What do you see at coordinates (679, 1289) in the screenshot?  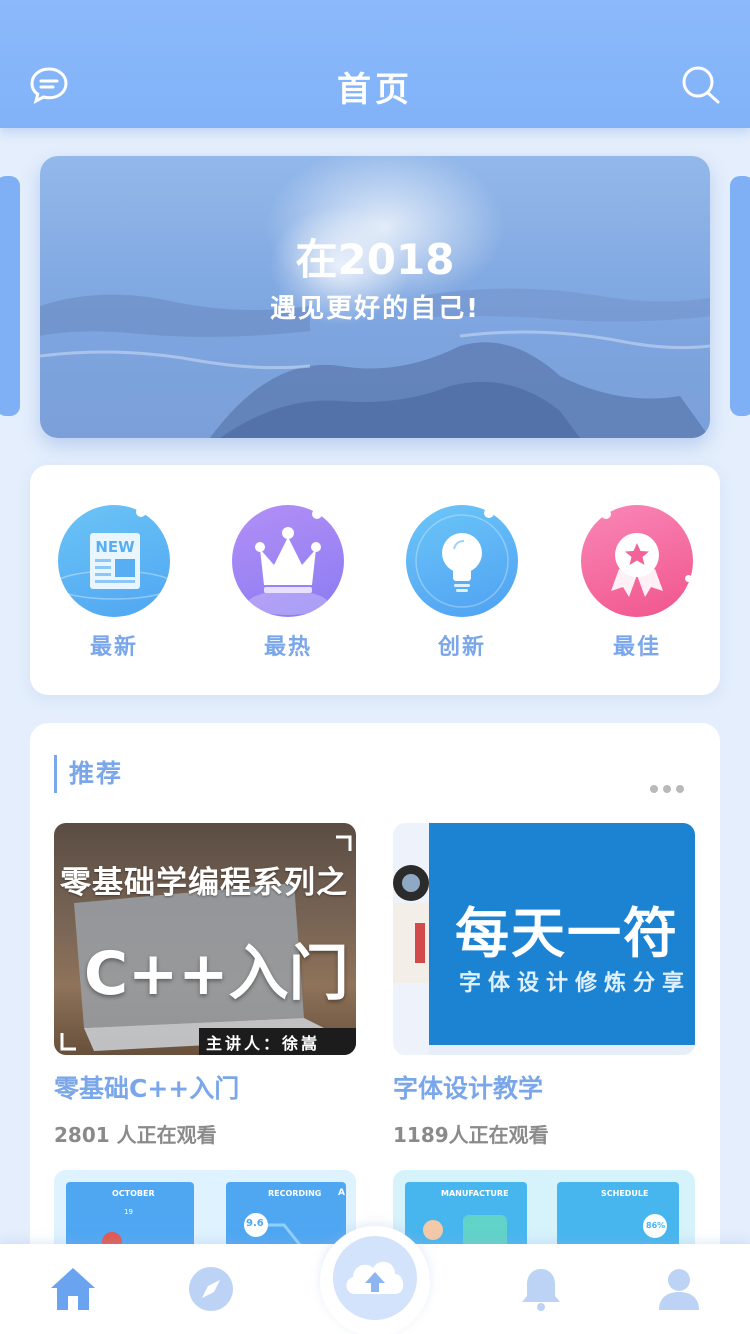 I see `user-icon` at bounding box center [679, 1289].